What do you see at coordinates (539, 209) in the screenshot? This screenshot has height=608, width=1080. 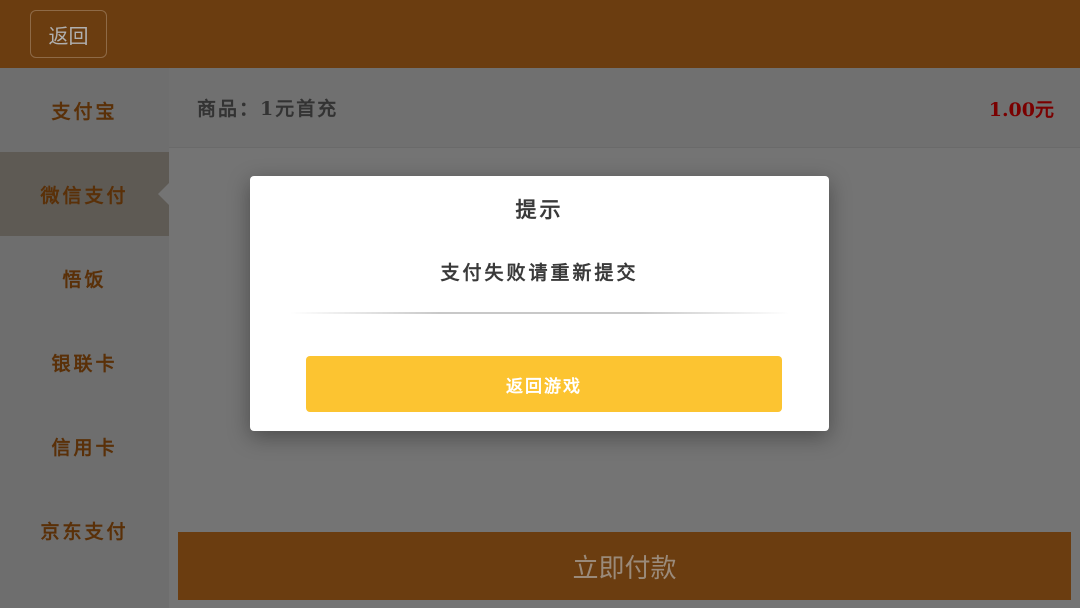 I see `dialog-title: 提示` at bounding box center [539, 209].